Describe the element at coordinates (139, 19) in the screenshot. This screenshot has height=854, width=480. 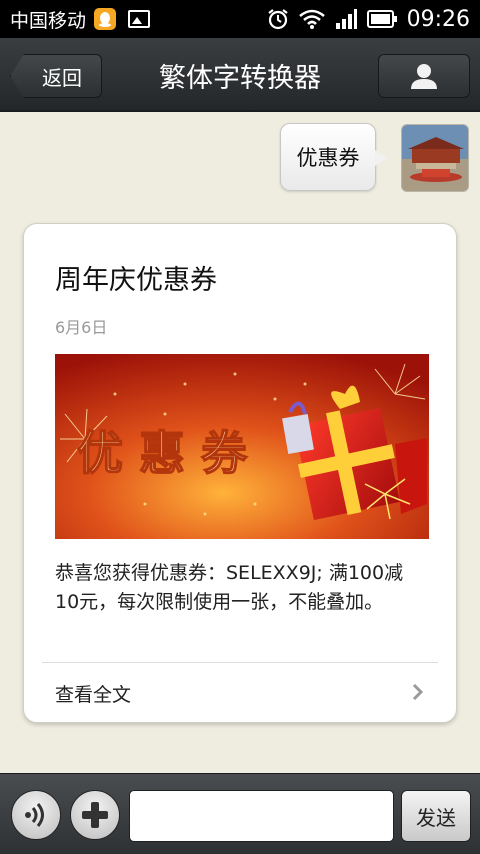
I see `image-notification-icon` at that location.